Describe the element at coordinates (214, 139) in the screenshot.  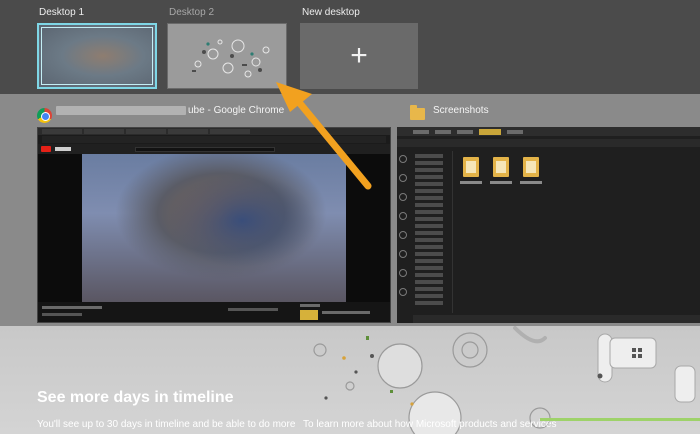
I see `chrome-address-bar` at that location.